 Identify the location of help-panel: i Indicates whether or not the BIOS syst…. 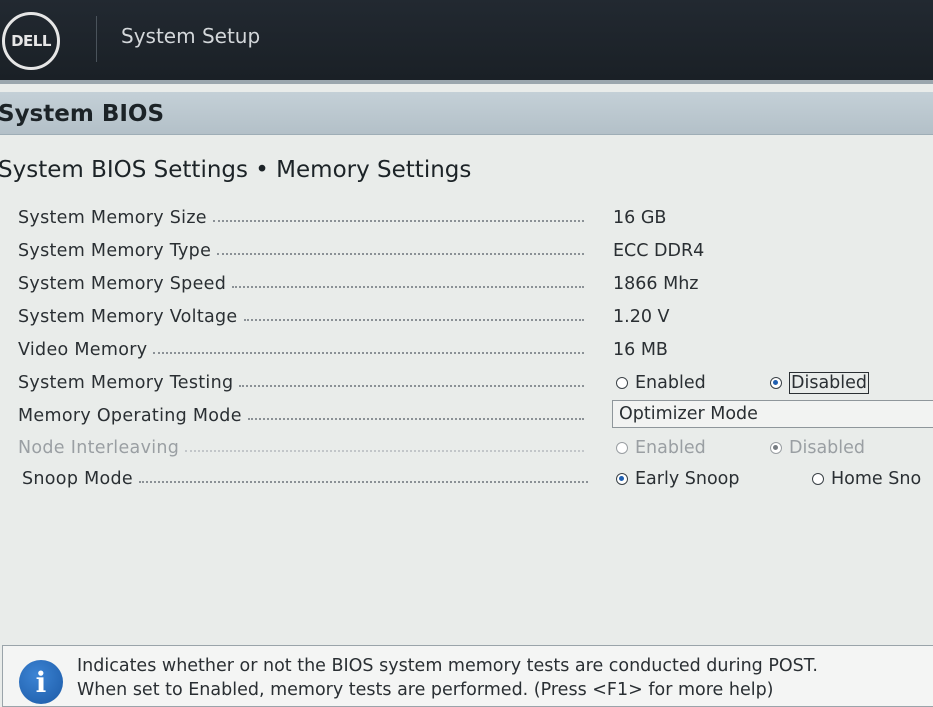
(467, 676).